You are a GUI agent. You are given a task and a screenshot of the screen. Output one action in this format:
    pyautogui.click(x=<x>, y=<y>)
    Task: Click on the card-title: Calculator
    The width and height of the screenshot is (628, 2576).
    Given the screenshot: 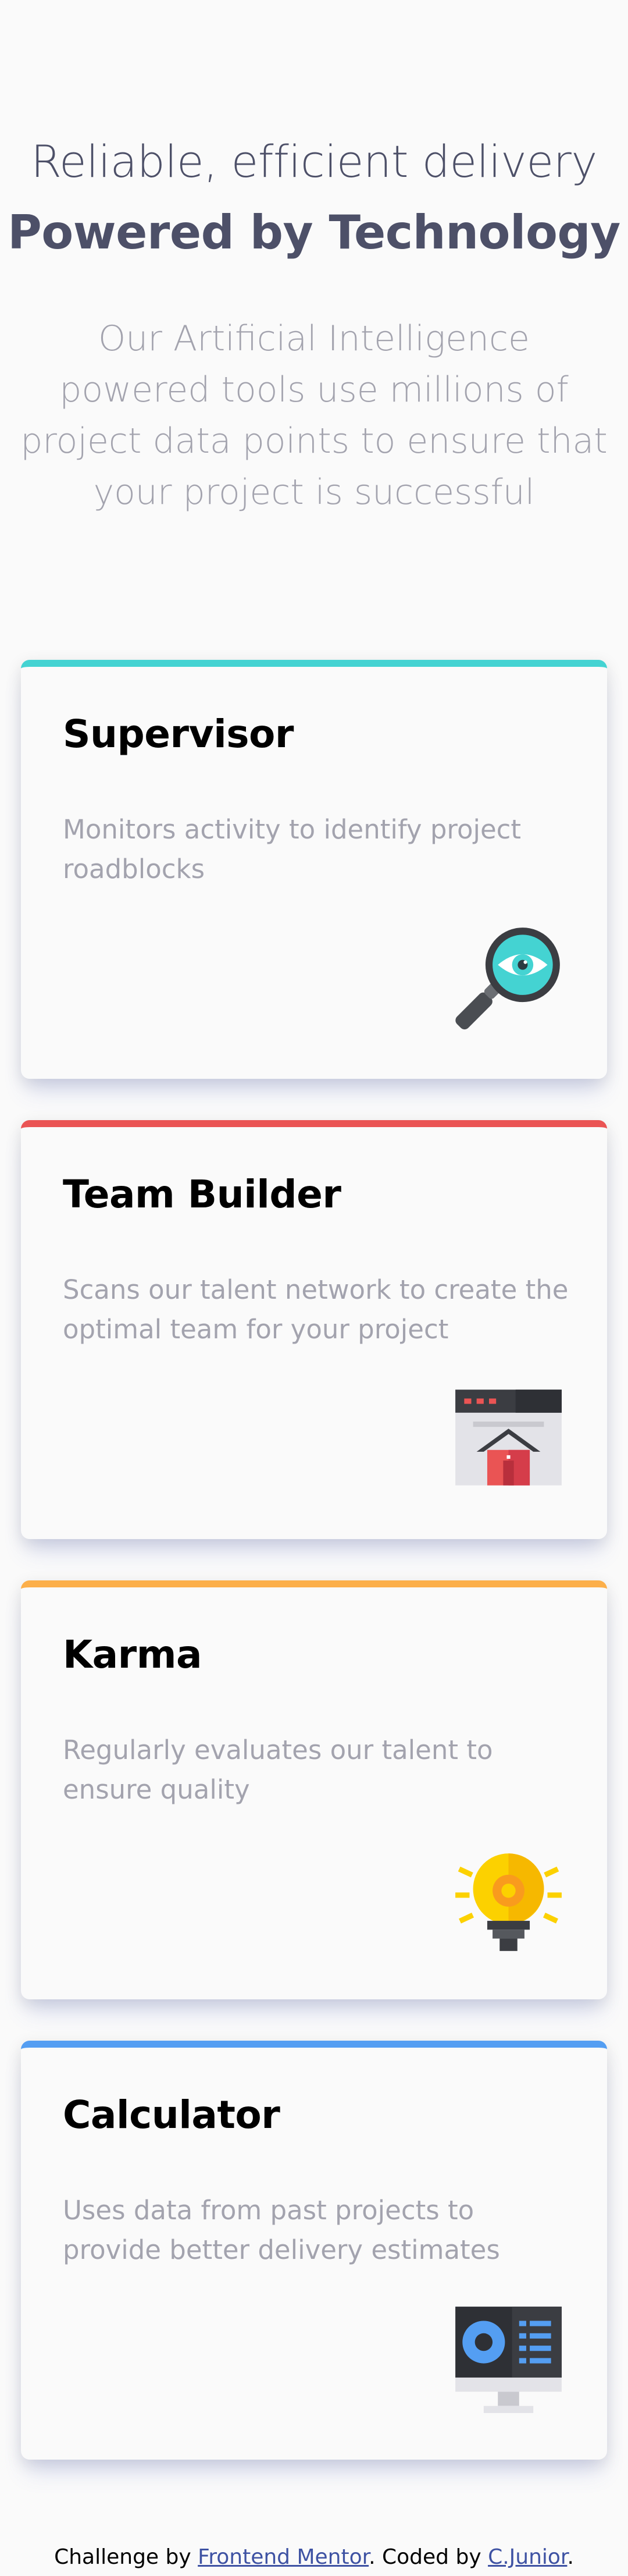 What is the action you would take?
    pyautogui.click(x=171, y=2114)
    